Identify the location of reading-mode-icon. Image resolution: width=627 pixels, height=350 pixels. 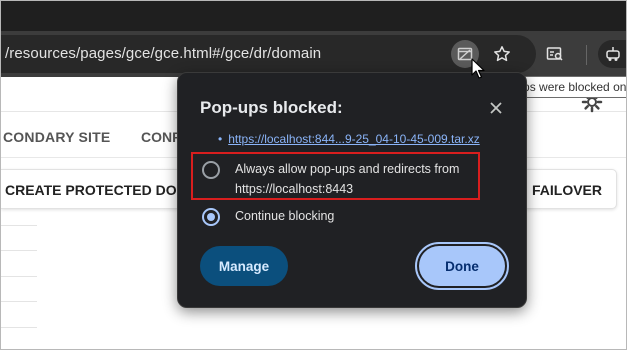
(555, 54).